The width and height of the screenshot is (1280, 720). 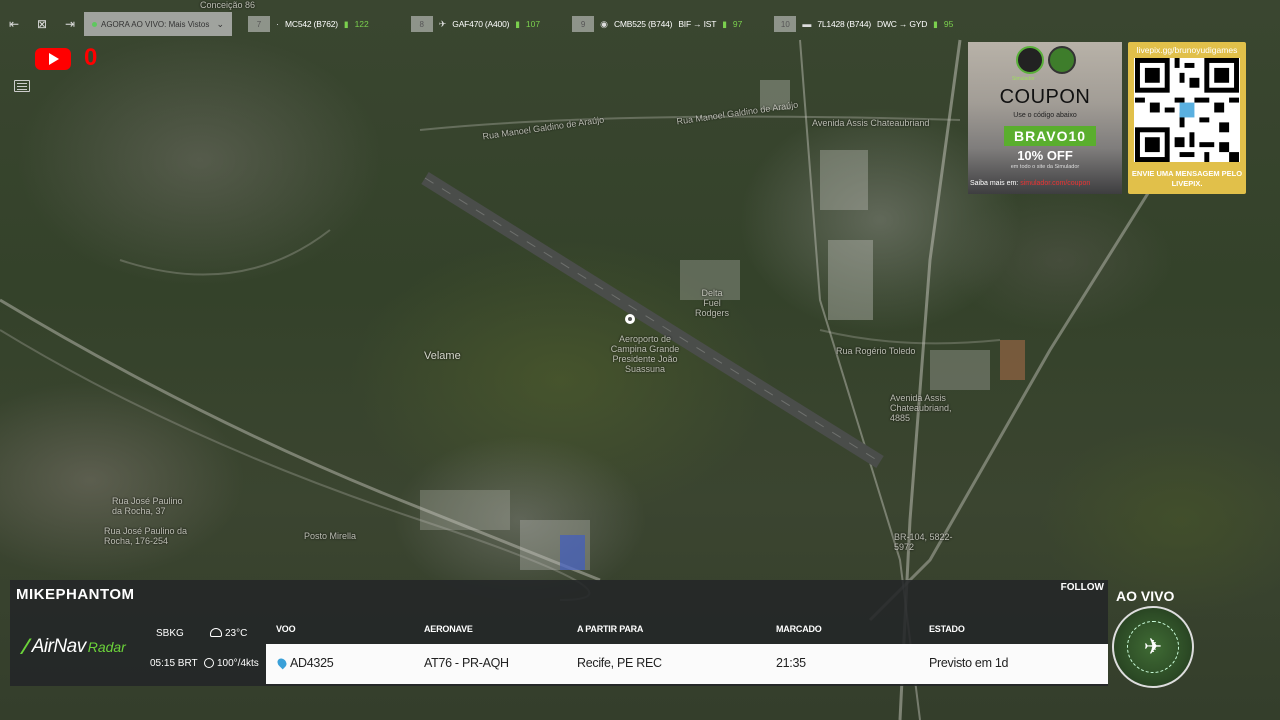 What do you see at coordinates (466, 663) in the screenshot?
I see `aircraft-cell: AT76 - PR-AQH` at bounding box center [466, 663].